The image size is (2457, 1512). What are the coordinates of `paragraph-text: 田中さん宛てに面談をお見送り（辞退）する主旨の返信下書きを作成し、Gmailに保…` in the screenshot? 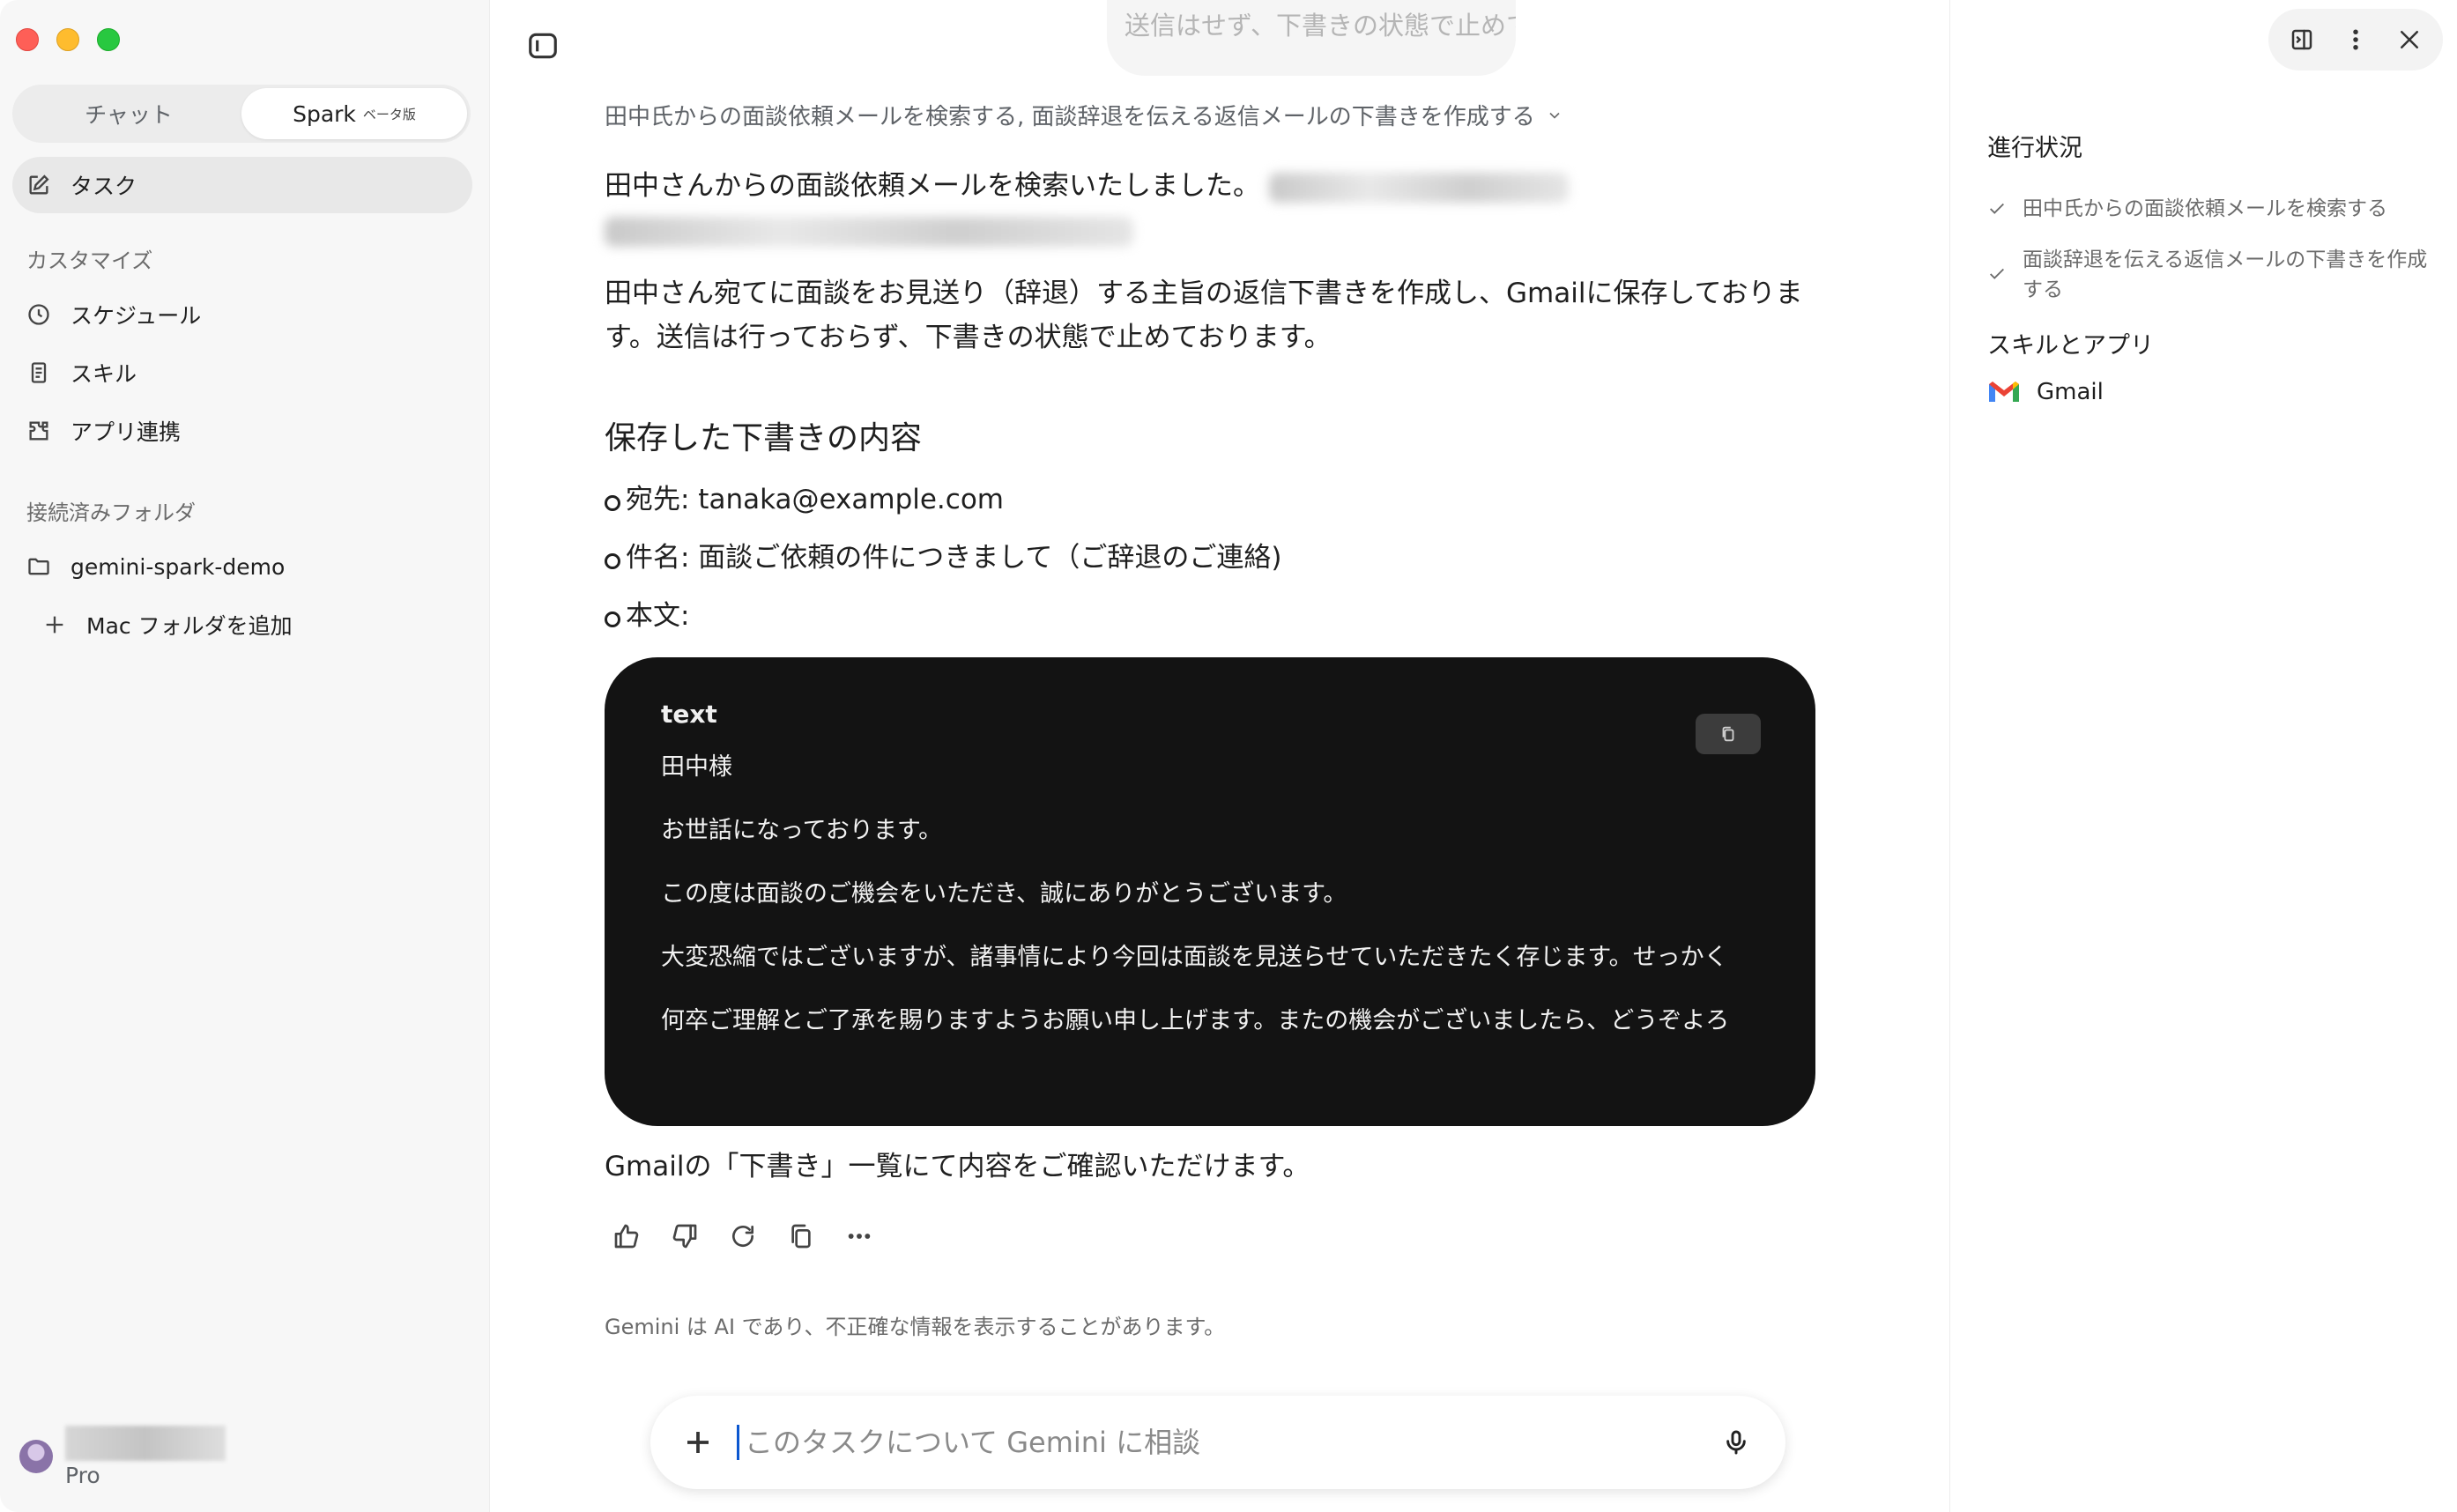 It's located at (1204, 293).